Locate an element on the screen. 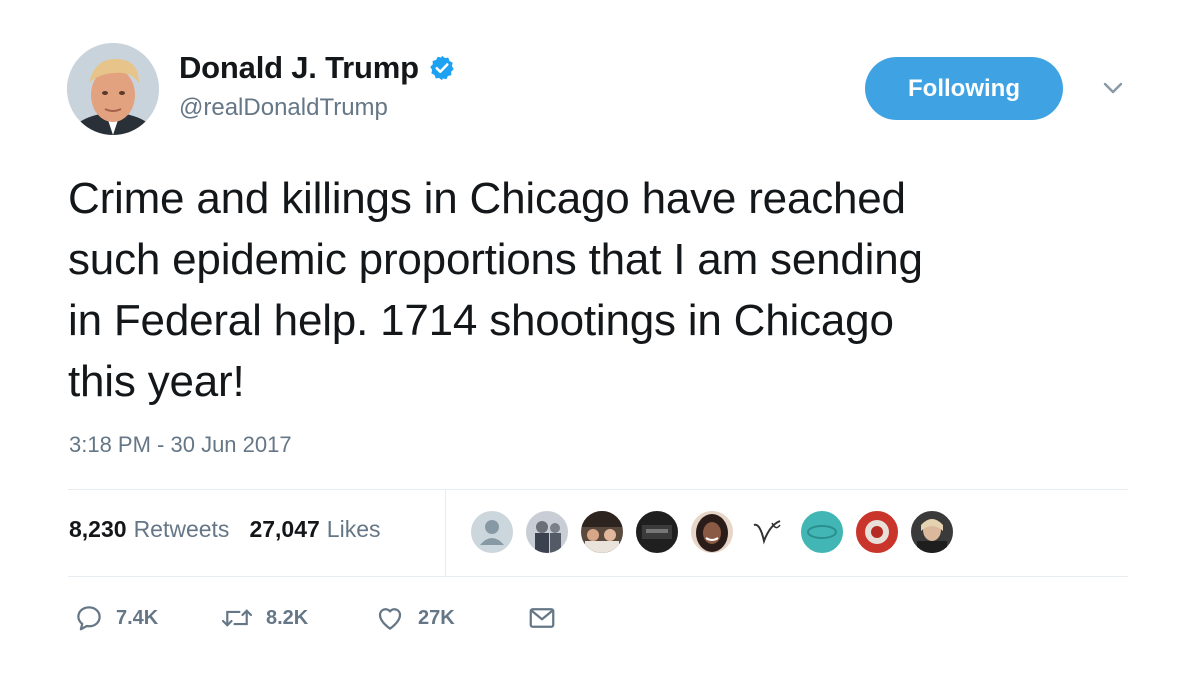 The height and width of the screenshot is (674, 1200). reply-icon is located at coordinates (89, 618).